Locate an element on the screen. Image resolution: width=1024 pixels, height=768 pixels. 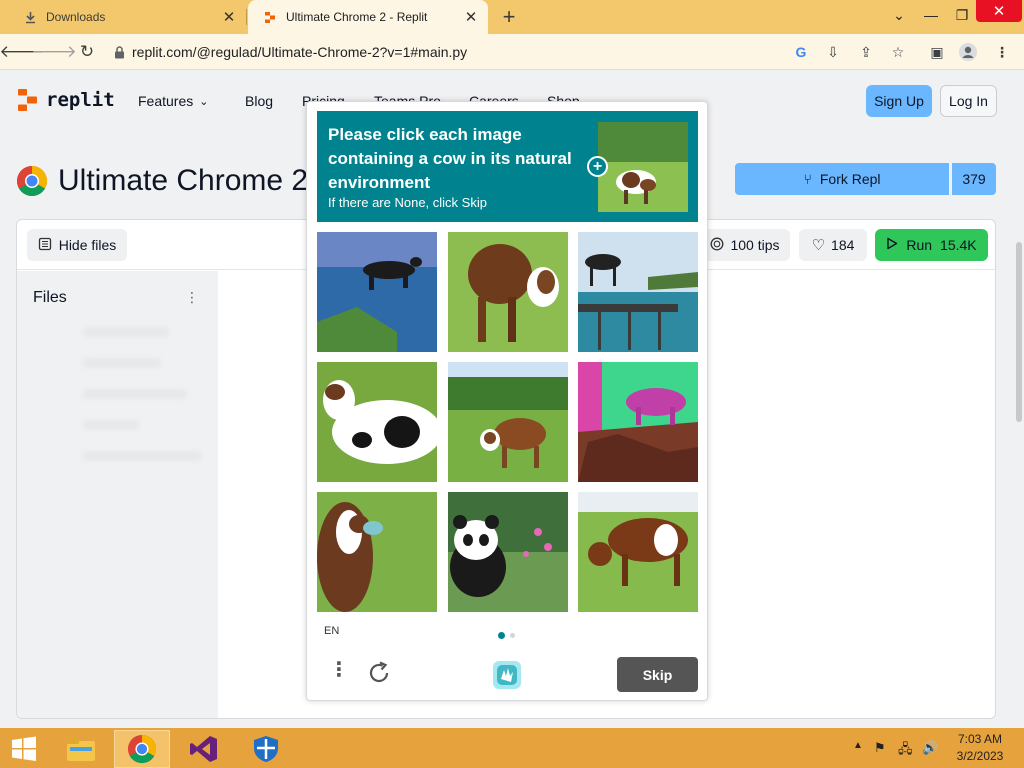
replit-icon is located at coordinates (270, 17).